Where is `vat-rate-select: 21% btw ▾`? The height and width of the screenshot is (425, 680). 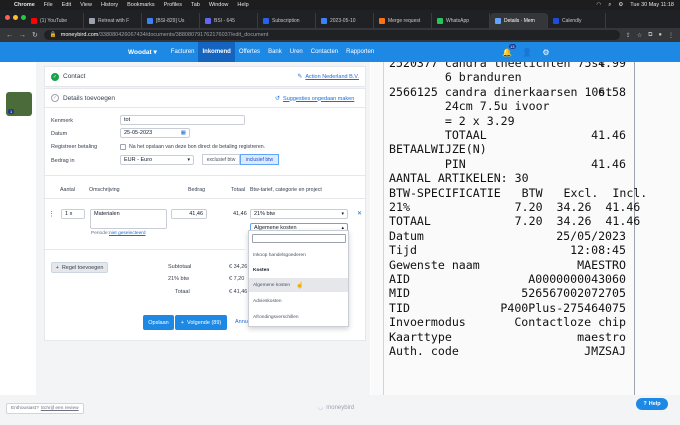
vat-rate-select: 21% btw ▾ is located at coordinates (299, 214).